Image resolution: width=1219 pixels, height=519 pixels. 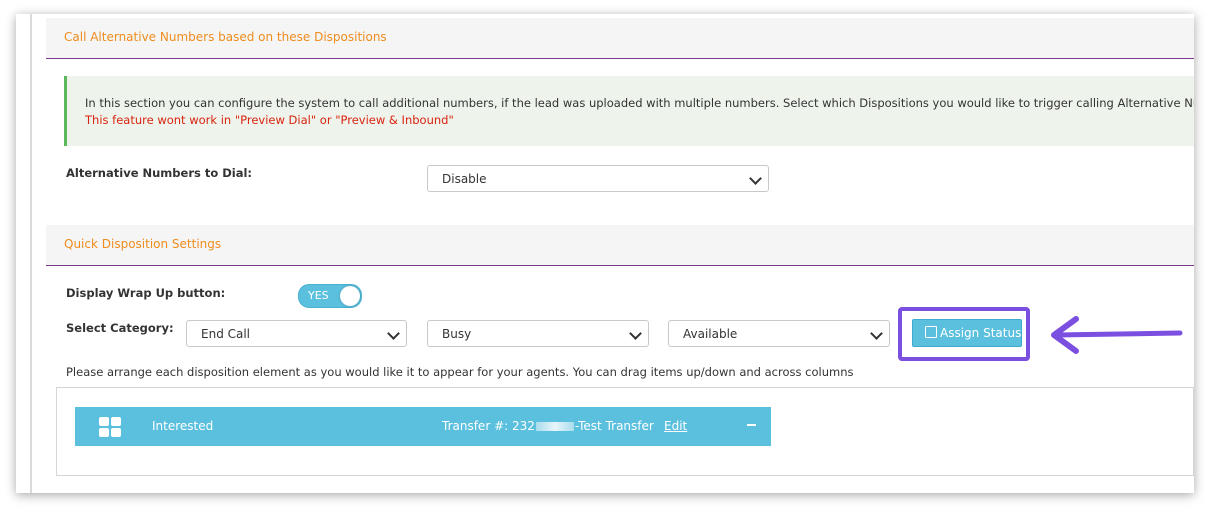 What do you see at coordinates (159, 173) in the screenshot?
I see `alt-numbers-label: Alternative Numbers to Dial:` at bounding box center [159, 173].